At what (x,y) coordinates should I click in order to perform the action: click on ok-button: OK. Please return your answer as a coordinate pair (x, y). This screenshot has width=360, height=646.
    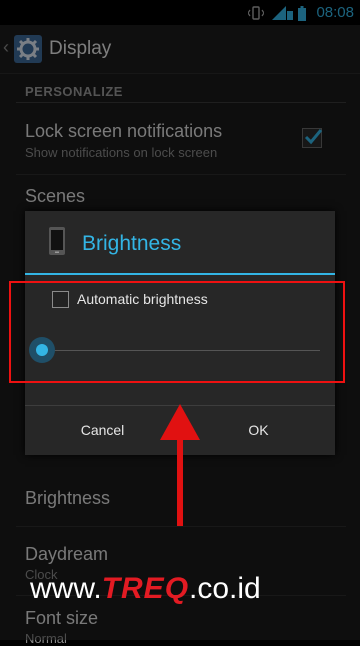
    Looking at the image, I should click on (258, 430).